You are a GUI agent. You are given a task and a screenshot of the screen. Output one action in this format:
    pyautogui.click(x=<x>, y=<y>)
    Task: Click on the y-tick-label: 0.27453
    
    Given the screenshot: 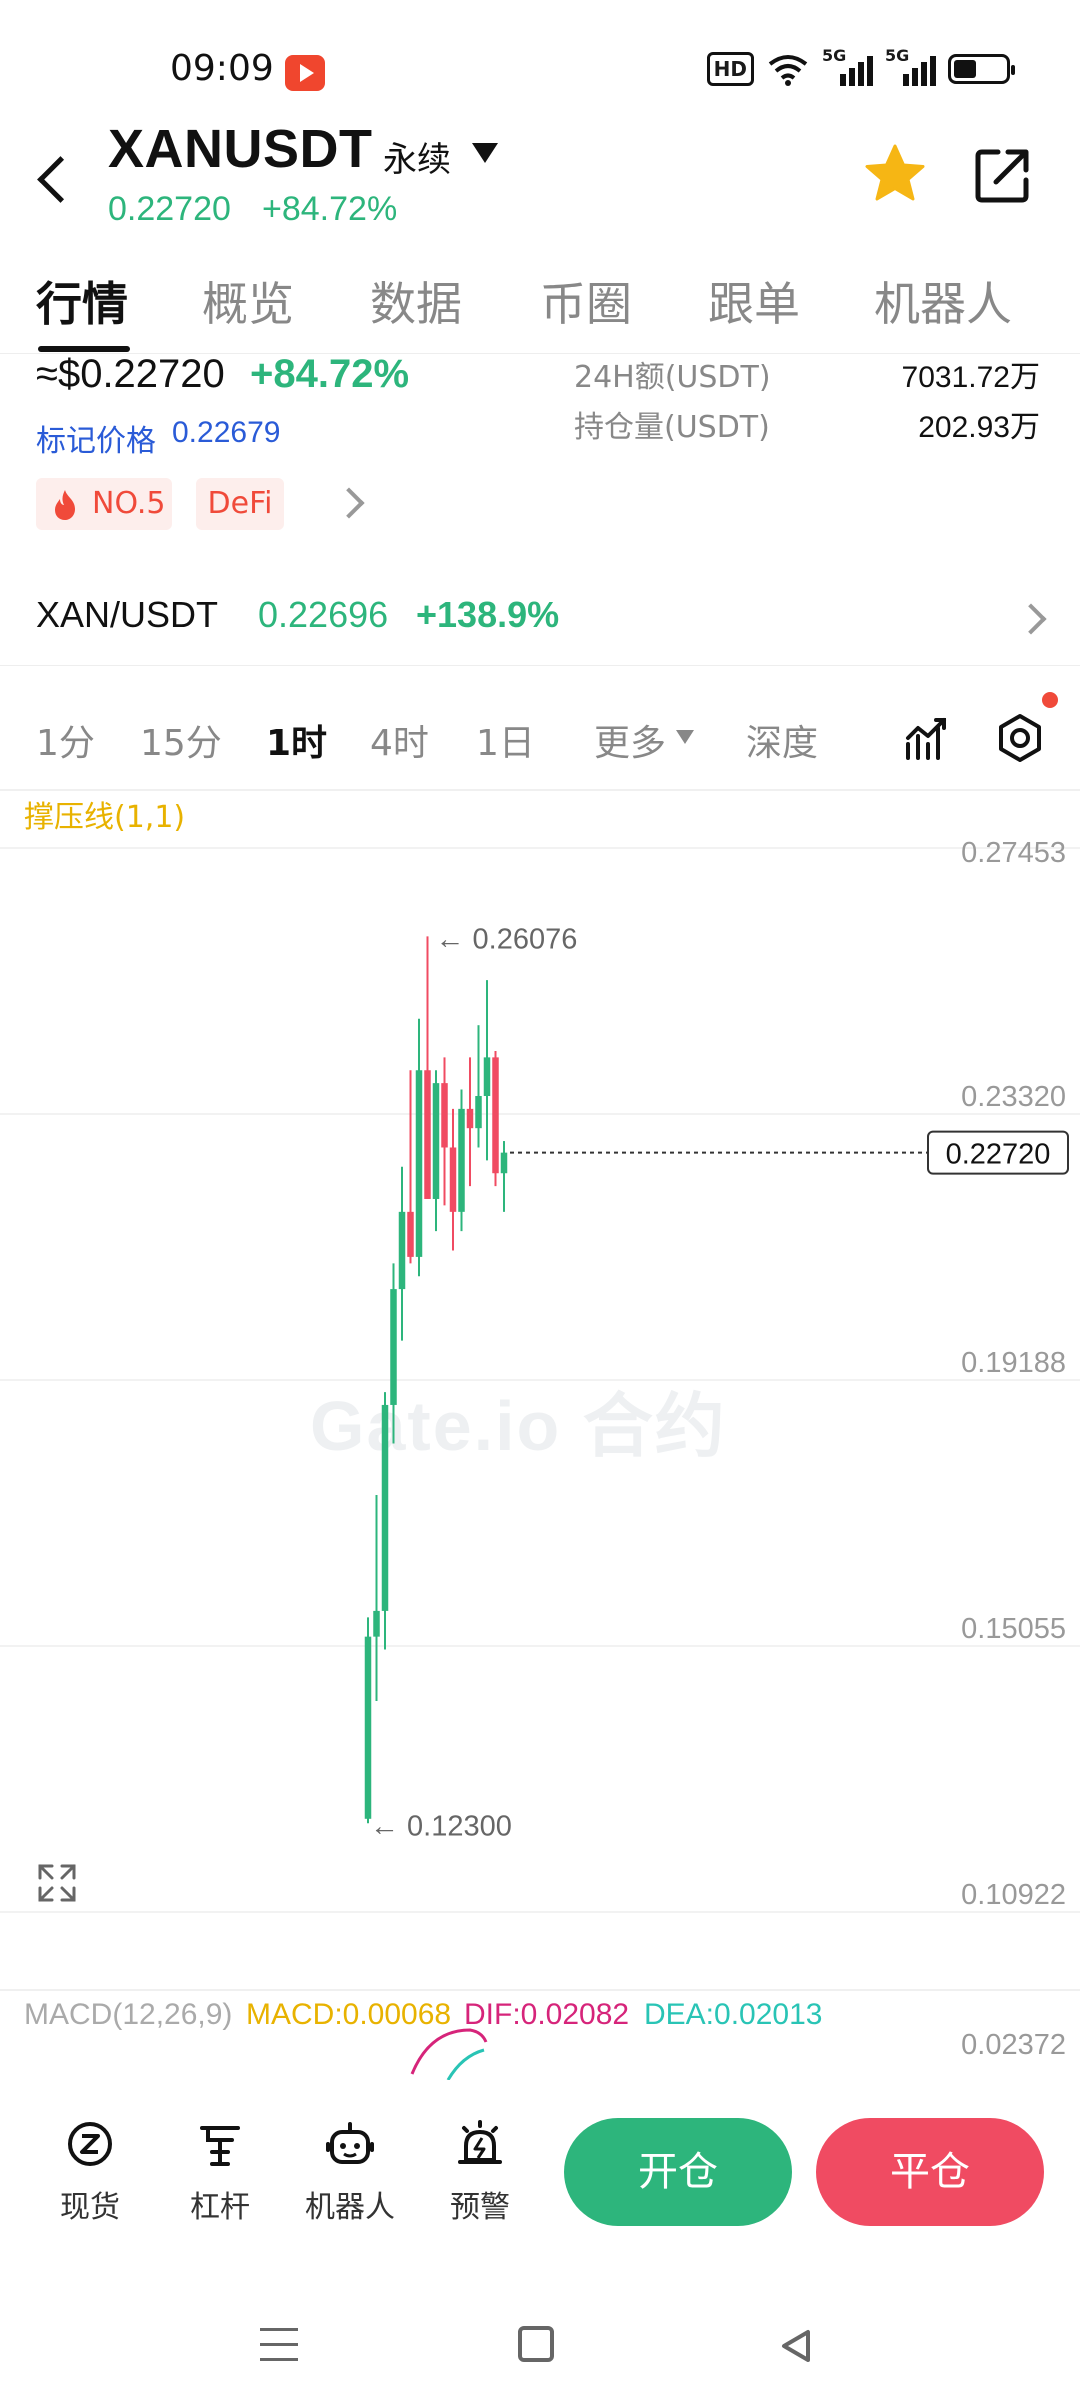 What is the action you would take?
    pyautogui.click(x=1013, y=853)
    